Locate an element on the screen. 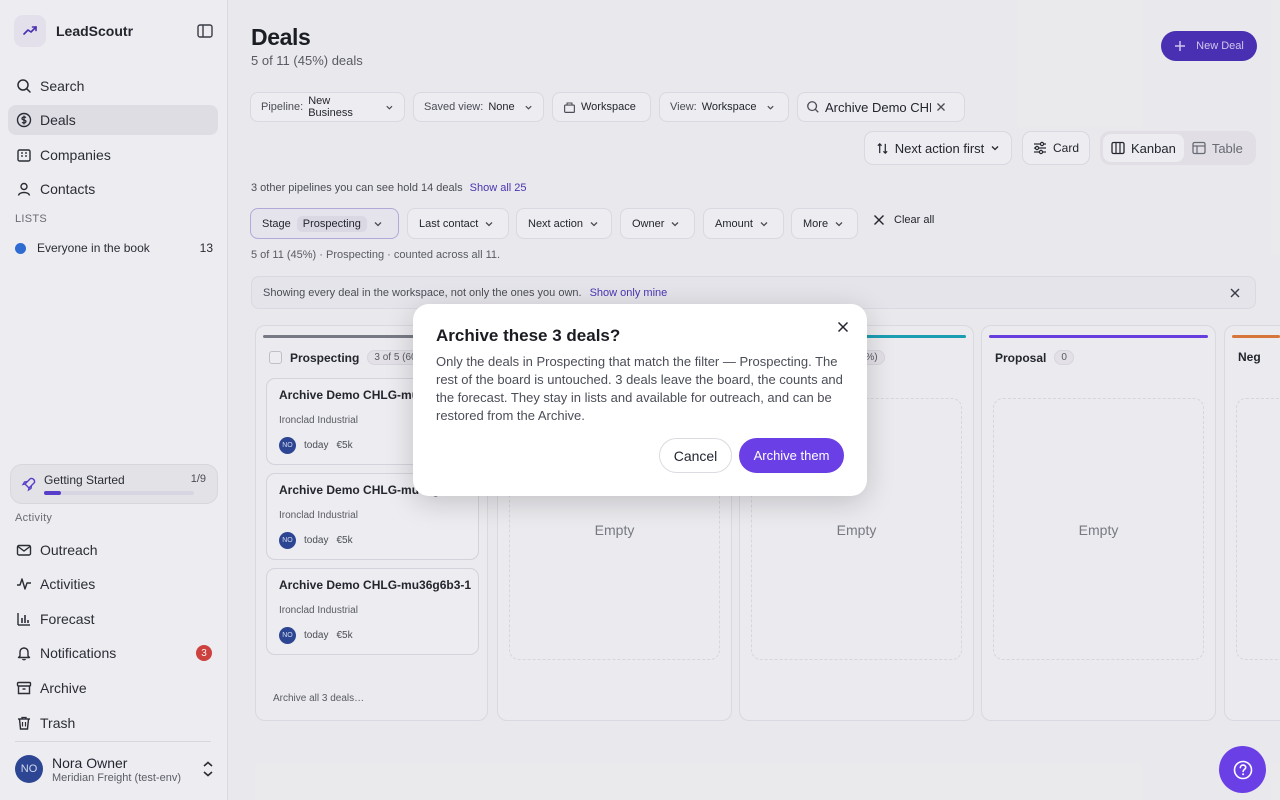 The width and height of the screenshot is (1280, 800). close-icon is located at coordinates (843, 327).